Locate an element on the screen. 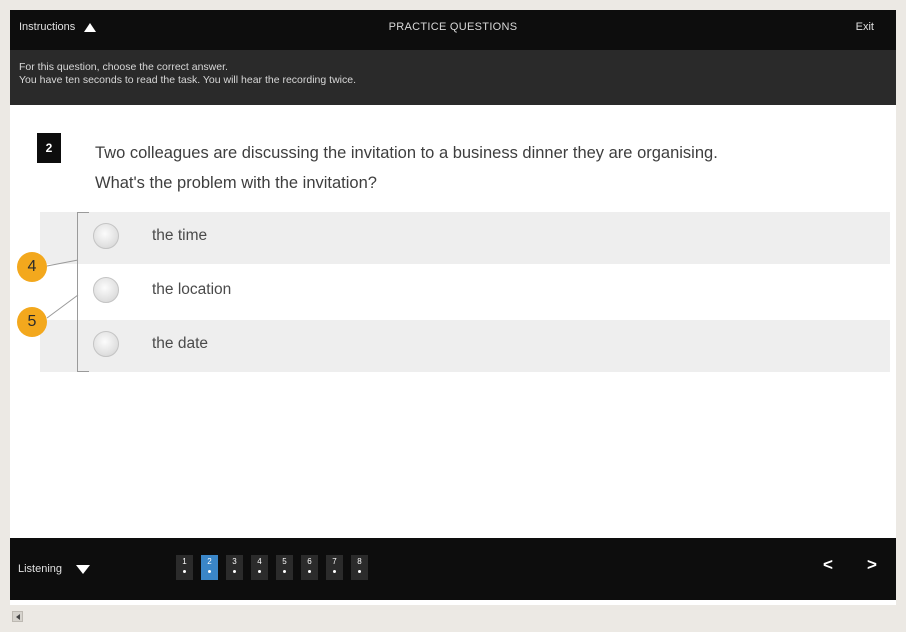 This screenshot has width=906, height=632. question-nav-number: 4 is located at coordinates (259, 561).